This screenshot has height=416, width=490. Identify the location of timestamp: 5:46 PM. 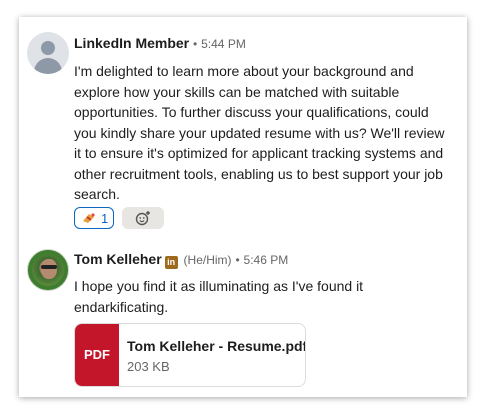
(266, 260).